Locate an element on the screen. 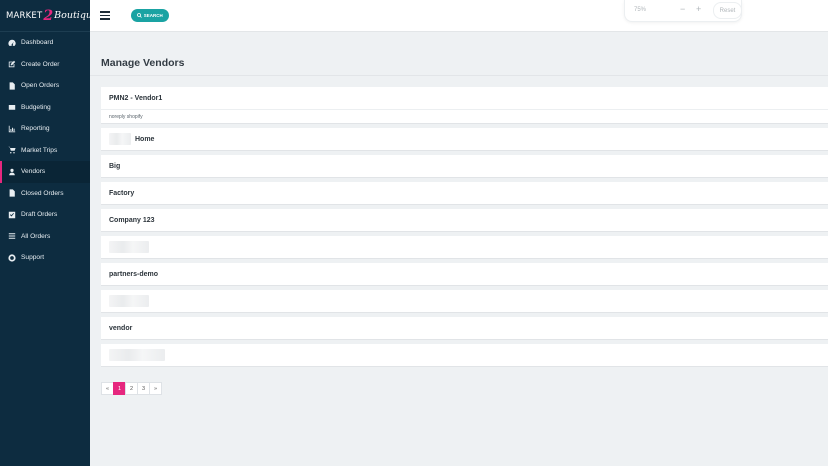 The height and width of the screenshot is (466, 828). sidebar-item-label: Closed Orders is located at coordinates (42, 193).